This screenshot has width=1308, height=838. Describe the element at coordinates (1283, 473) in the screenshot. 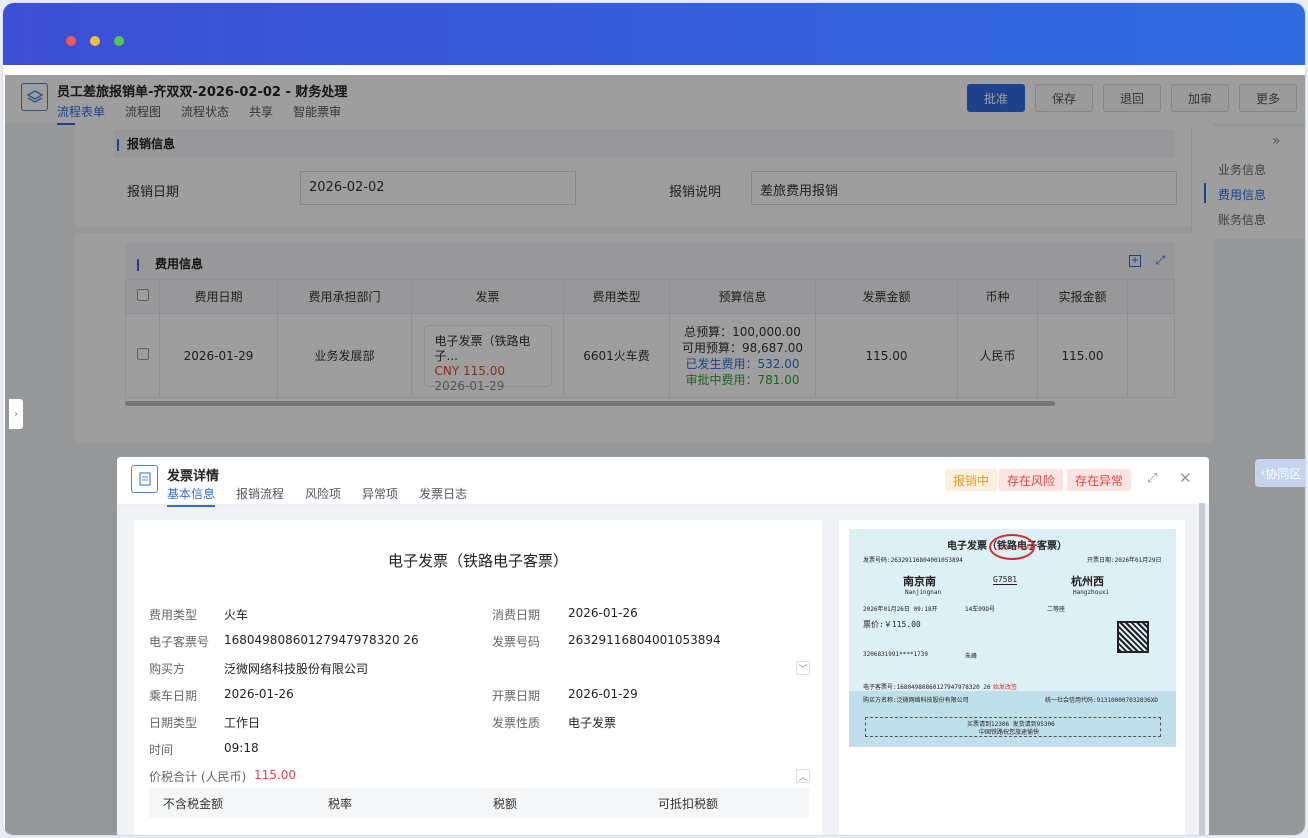

I see `collab-tab-label: 协同区` at that location.